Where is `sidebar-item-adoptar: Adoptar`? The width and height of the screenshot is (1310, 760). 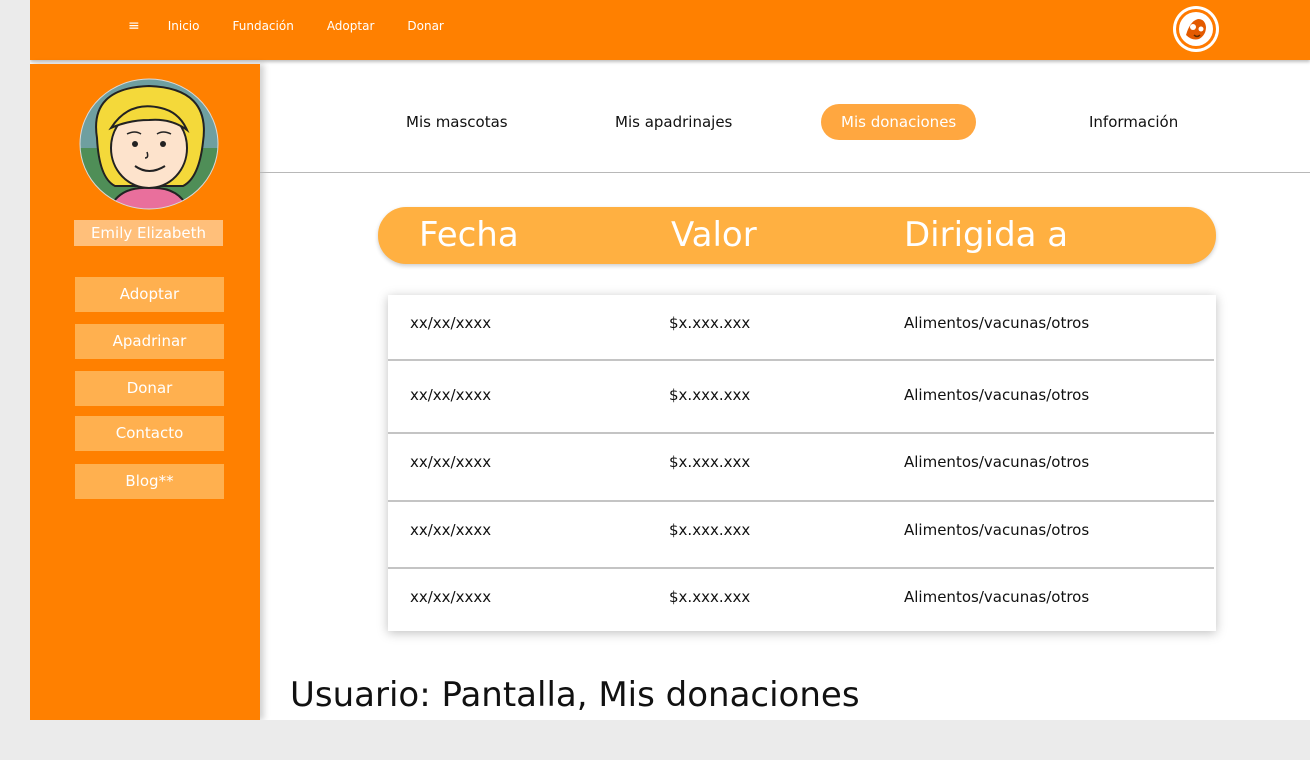 sidebar-item-adoptar: Adoptar is located at coordinates (149, 294).